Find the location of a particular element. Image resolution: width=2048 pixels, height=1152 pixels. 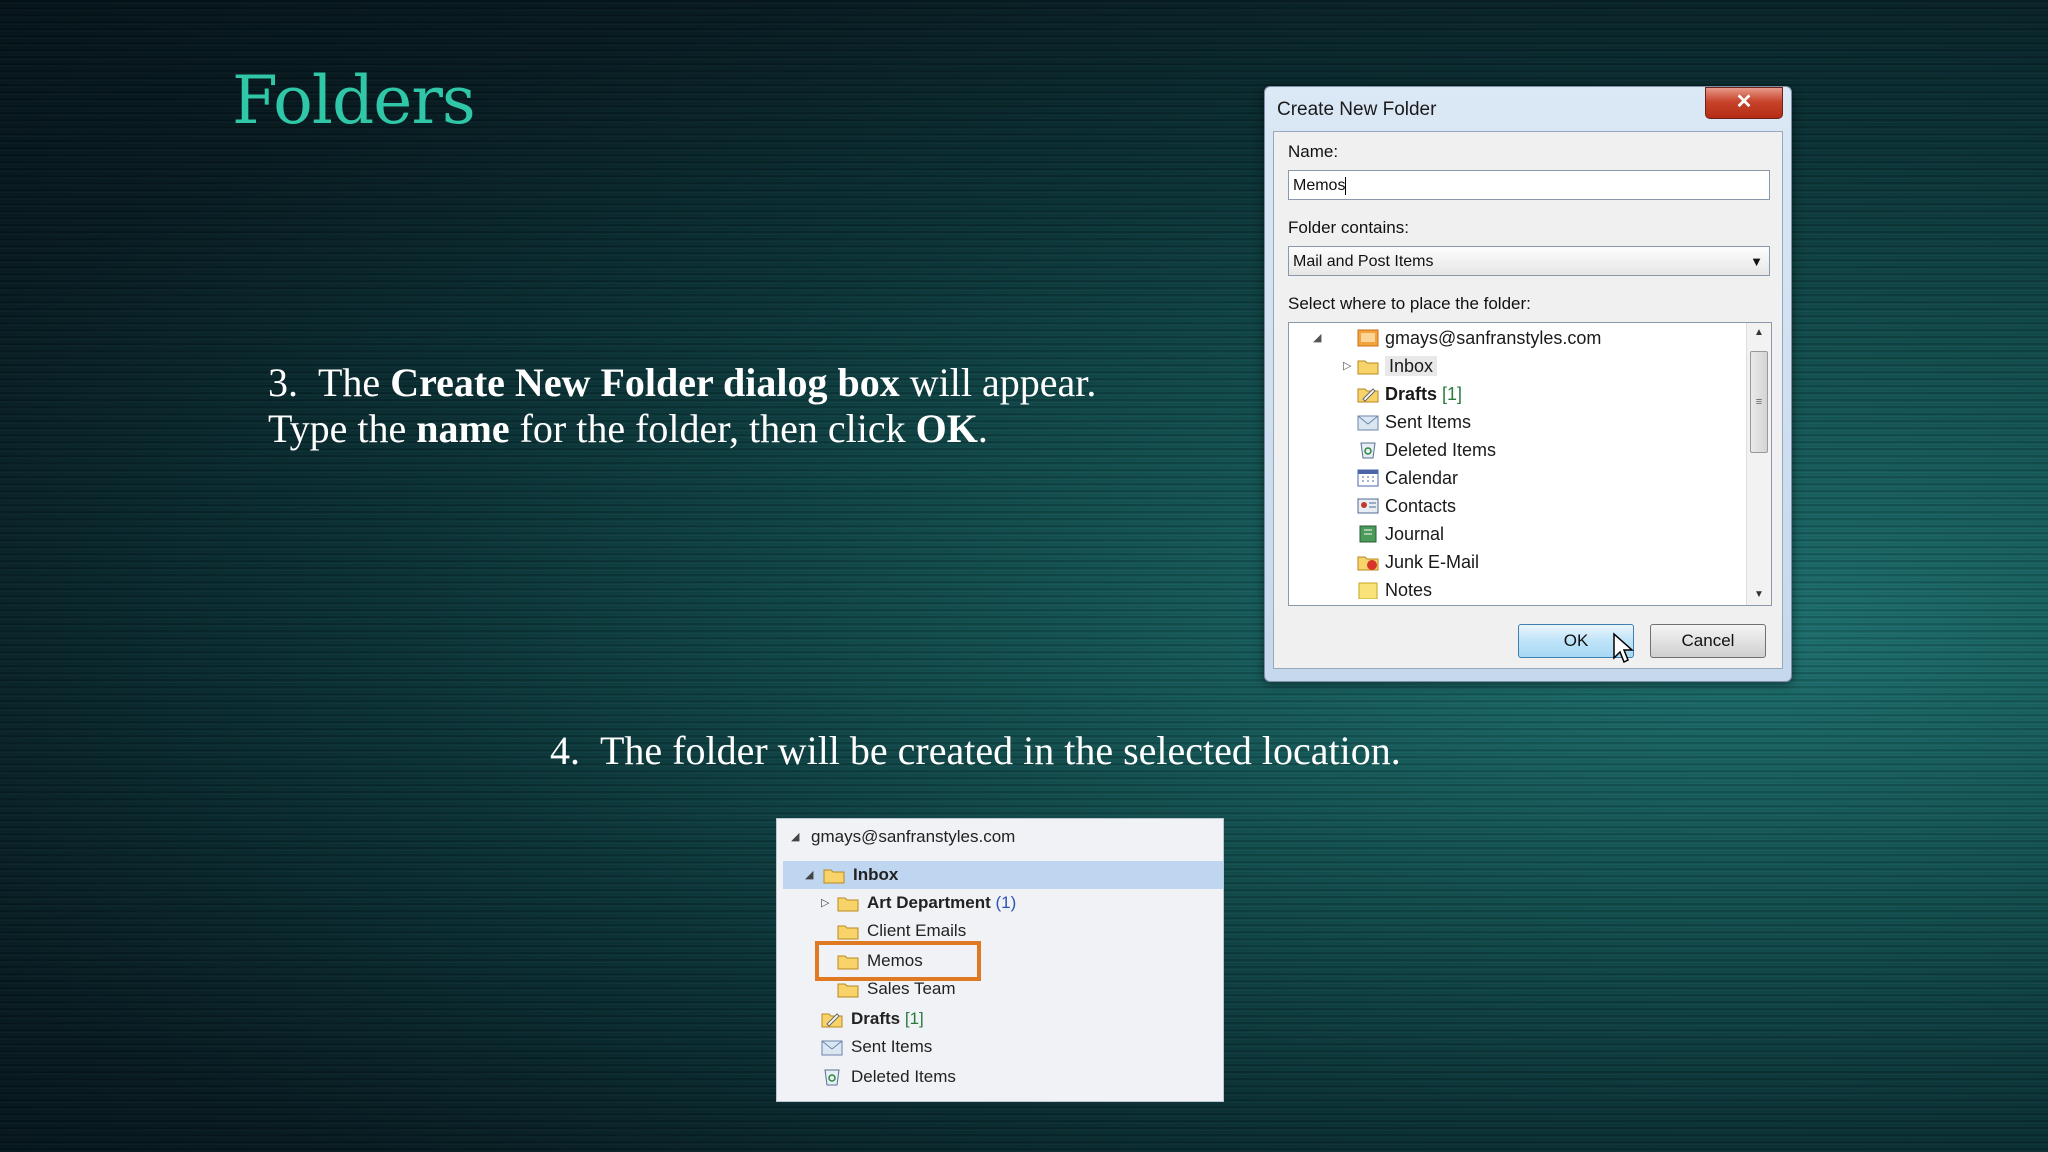

name-input: Memos is located at coordinates (1529, 185).